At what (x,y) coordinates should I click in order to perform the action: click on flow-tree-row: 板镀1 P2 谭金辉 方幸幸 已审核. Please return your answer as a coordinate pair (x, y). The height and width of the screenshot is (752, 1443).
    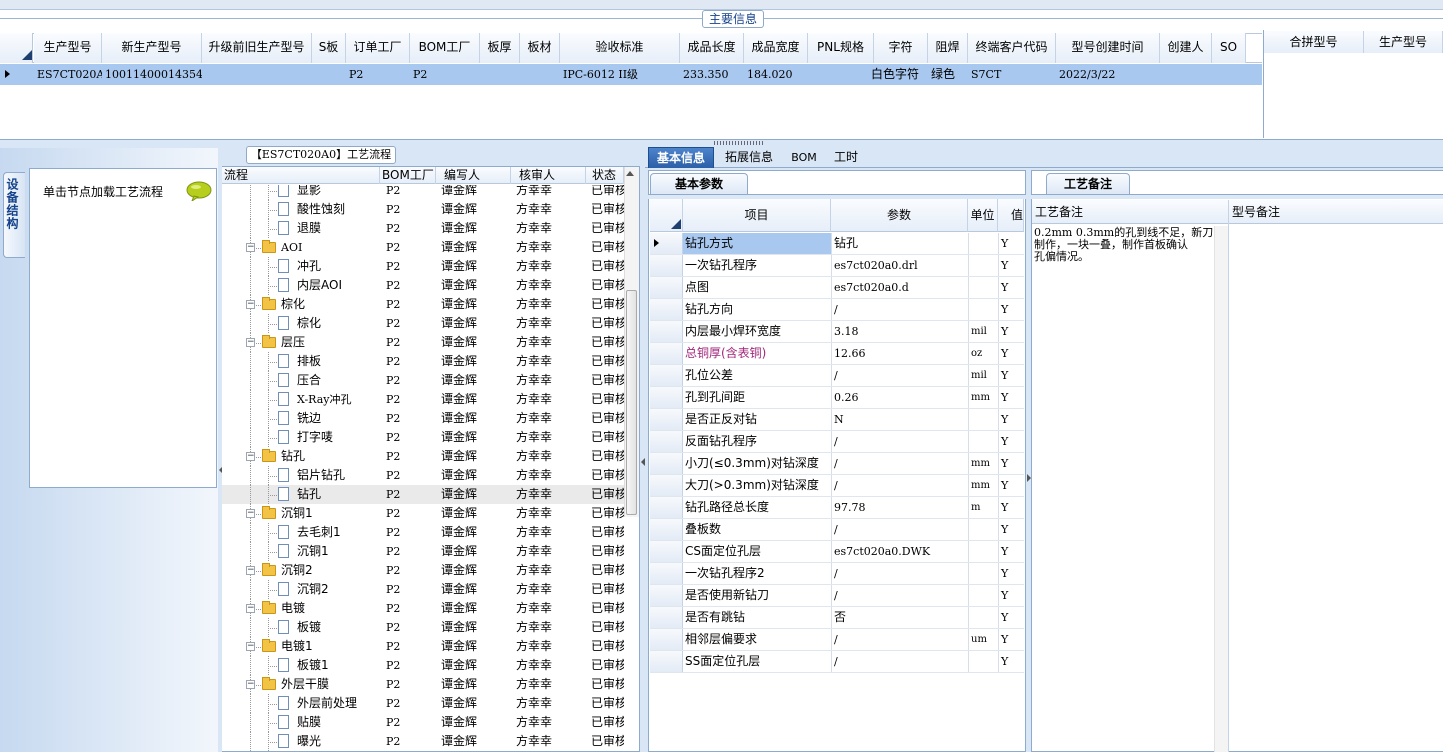
    Looking at the image, I should click on (423, 665).